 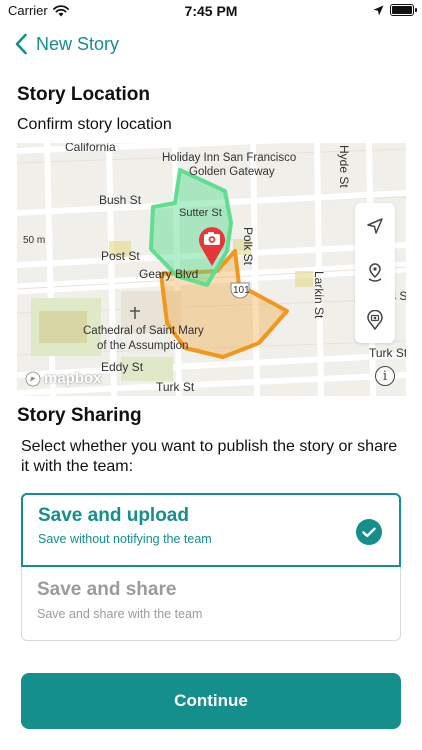 What do you see at coordinates (229, 158) in the screenshot?
I see `map-label: Holiday Inn San Francisco` at bounding box center [229, 158].